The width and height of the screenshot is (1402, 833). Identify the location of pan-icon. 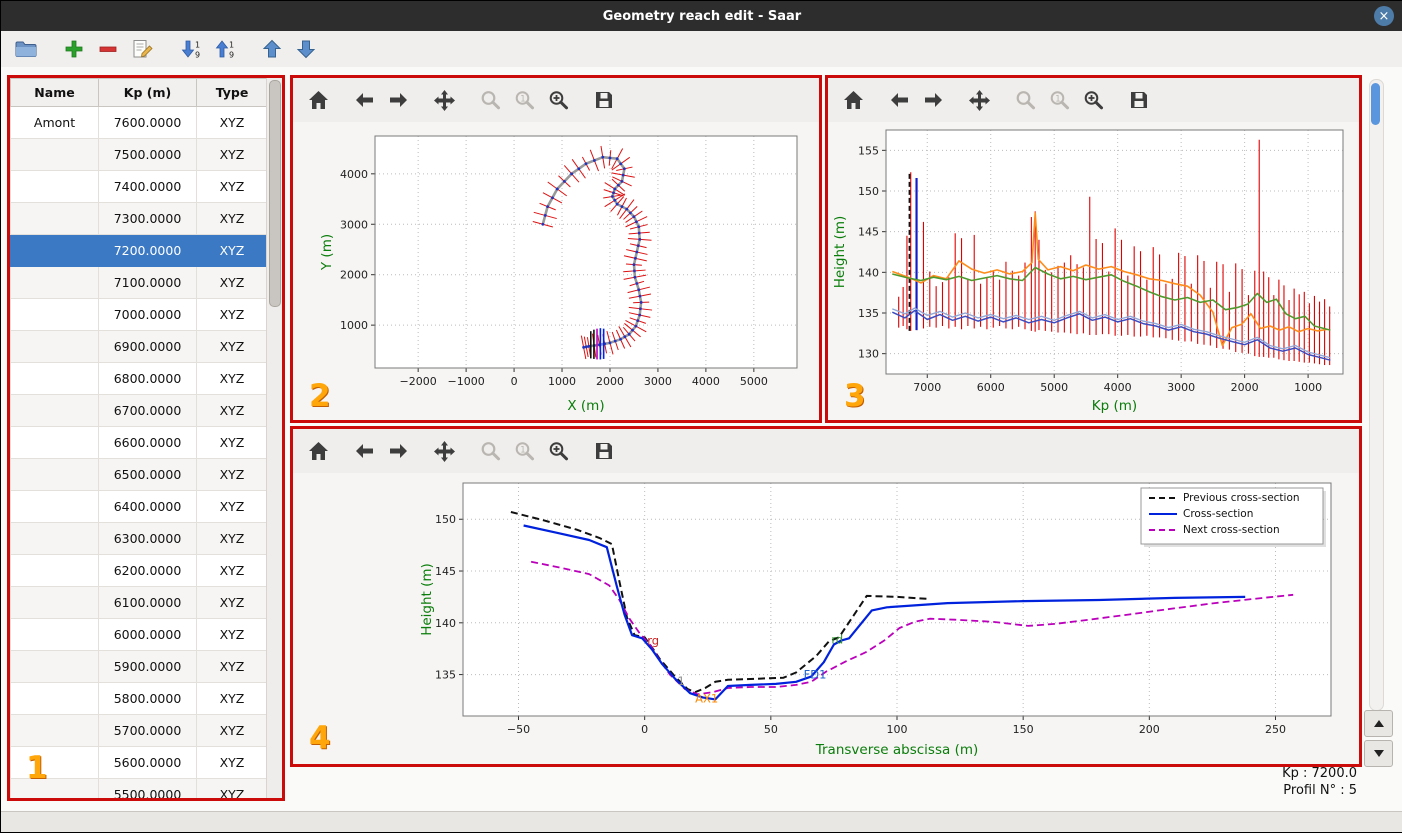
(444, 451).